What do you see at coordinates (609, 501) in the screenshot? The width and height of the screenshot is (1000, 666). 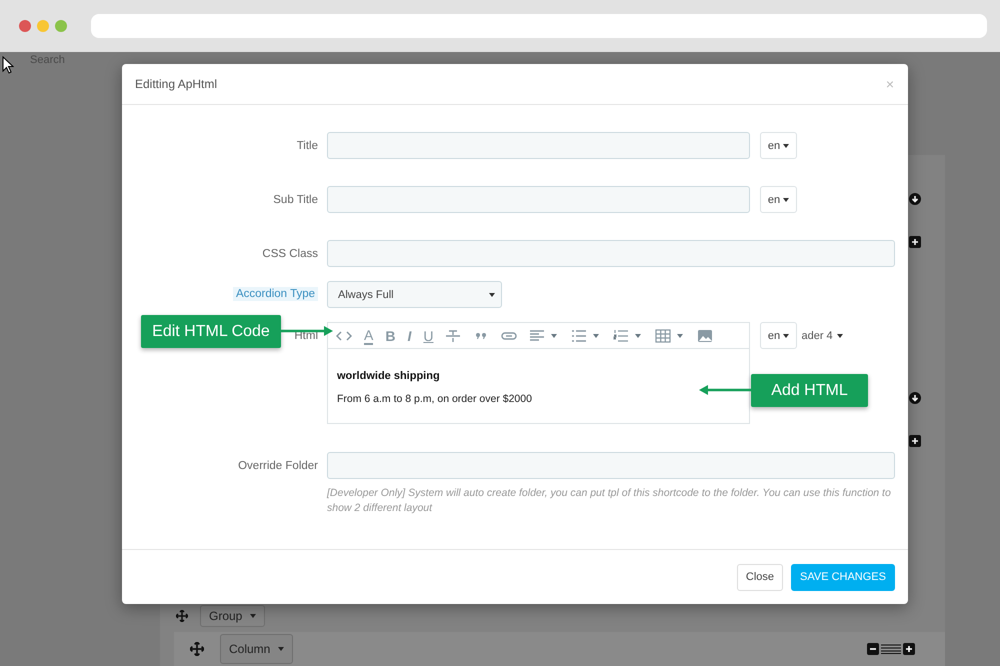 I see `help-text: [Developer Only] System will auto create folder, you can put tpl of this shortcode to the folder. You can use this function to show 2 different layout` at bounding box center [609, 501].